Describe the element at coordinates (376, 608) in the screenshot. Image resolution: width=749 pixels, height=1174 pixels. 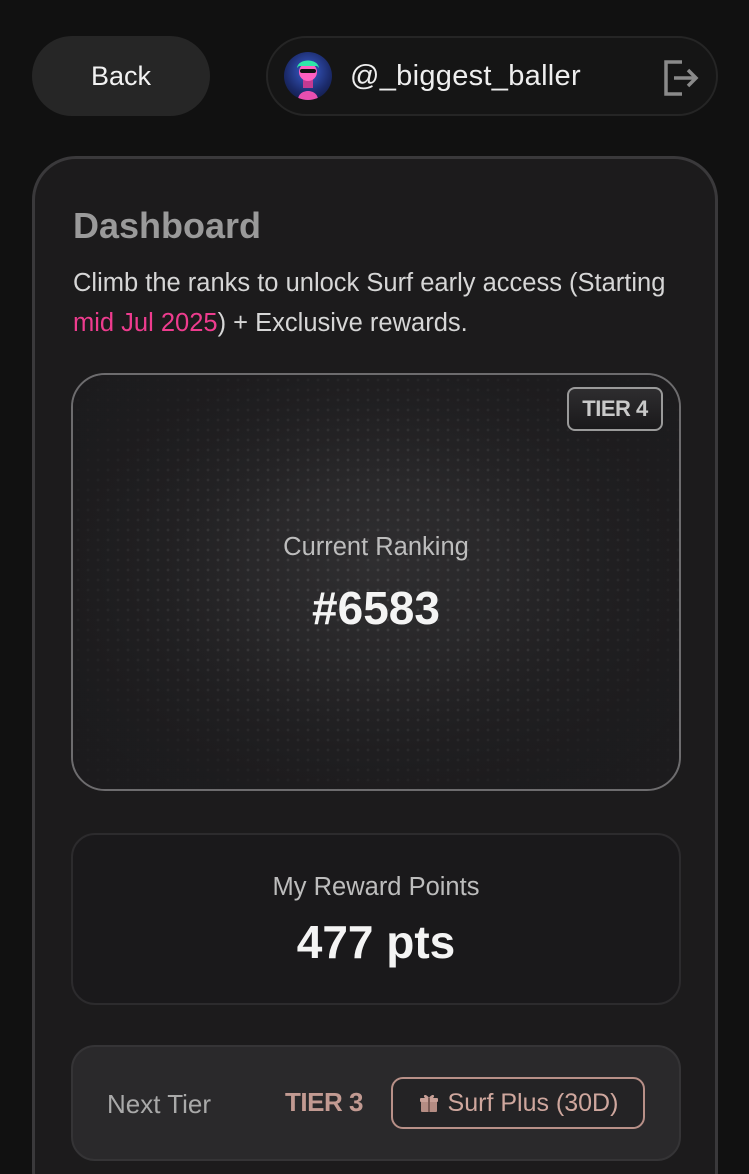
I see `ranking-value: #6583` at that location.